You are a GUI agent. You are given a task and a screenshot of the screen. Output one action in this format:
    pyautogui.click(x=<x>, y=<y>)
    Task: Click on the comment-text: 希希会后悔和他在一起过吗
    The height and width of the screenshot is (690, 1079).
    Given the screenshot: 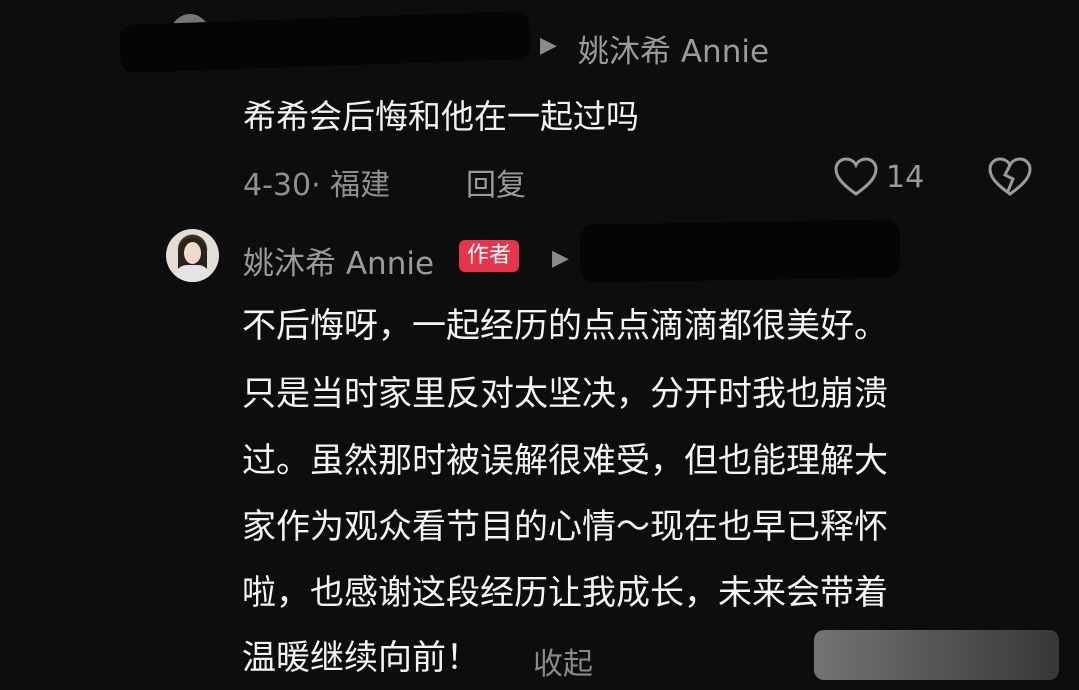 What is the action you would take?
    pyautogui.click(x=441, y=116)
    